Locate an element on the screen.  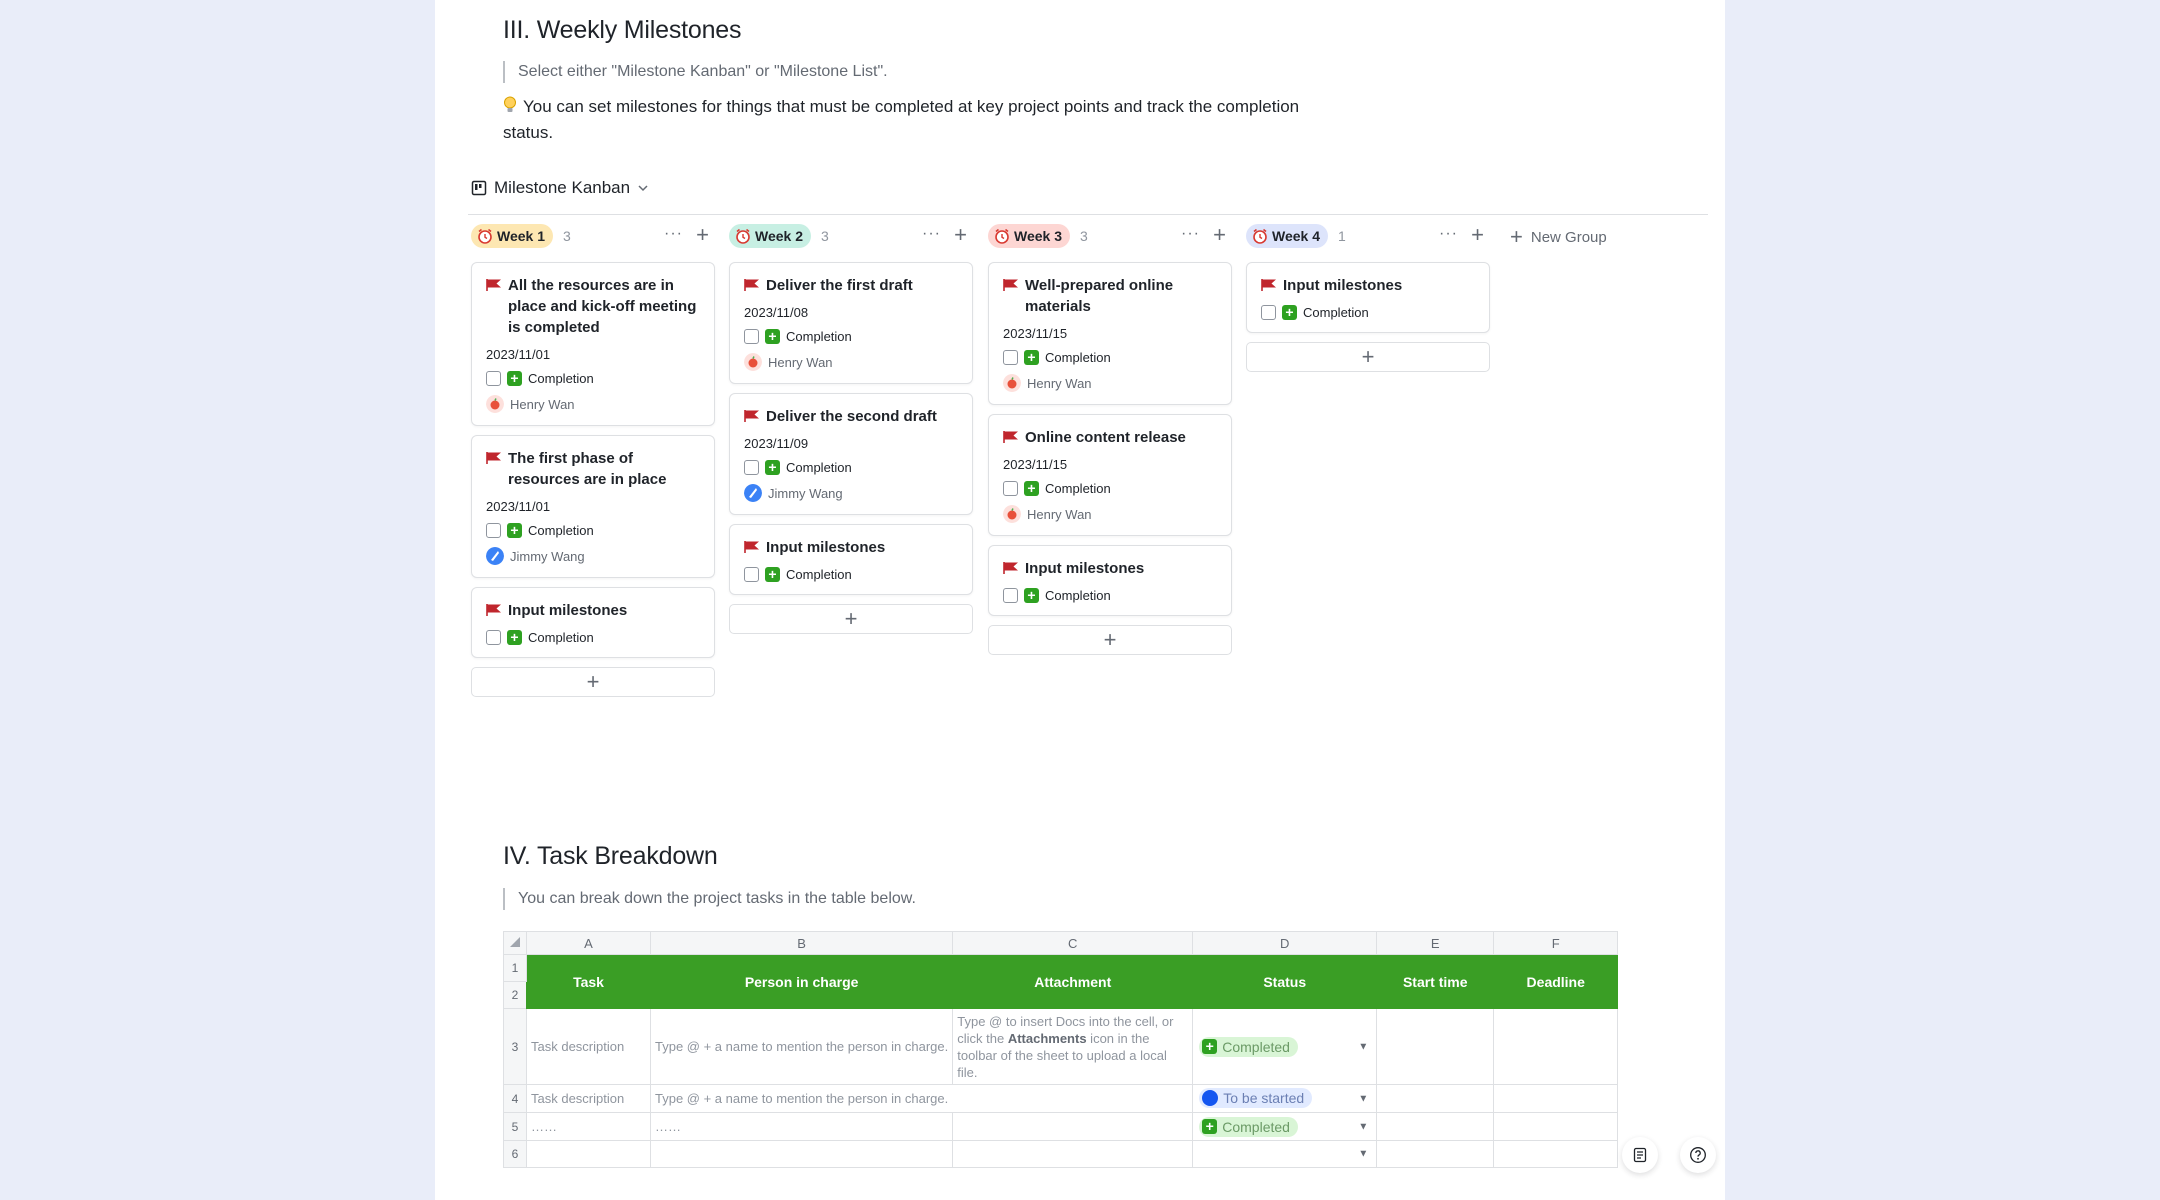
column-header: Week 1 3 ··· + is located at coordinates (593, 236).